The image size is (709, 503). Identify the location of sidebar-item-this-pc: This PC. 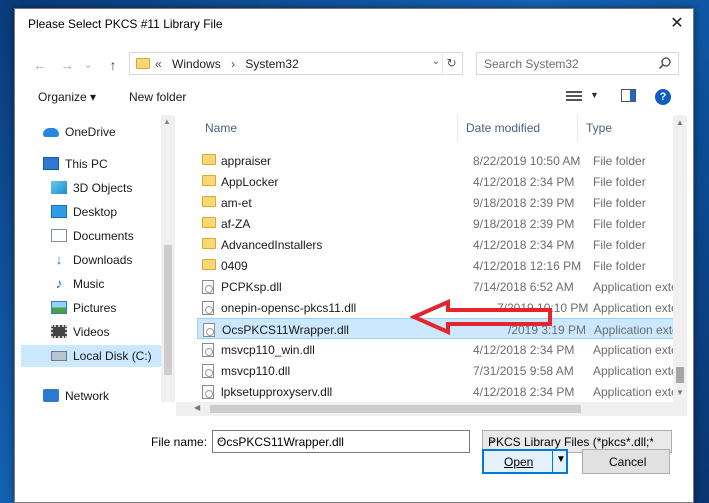
(102, 164).